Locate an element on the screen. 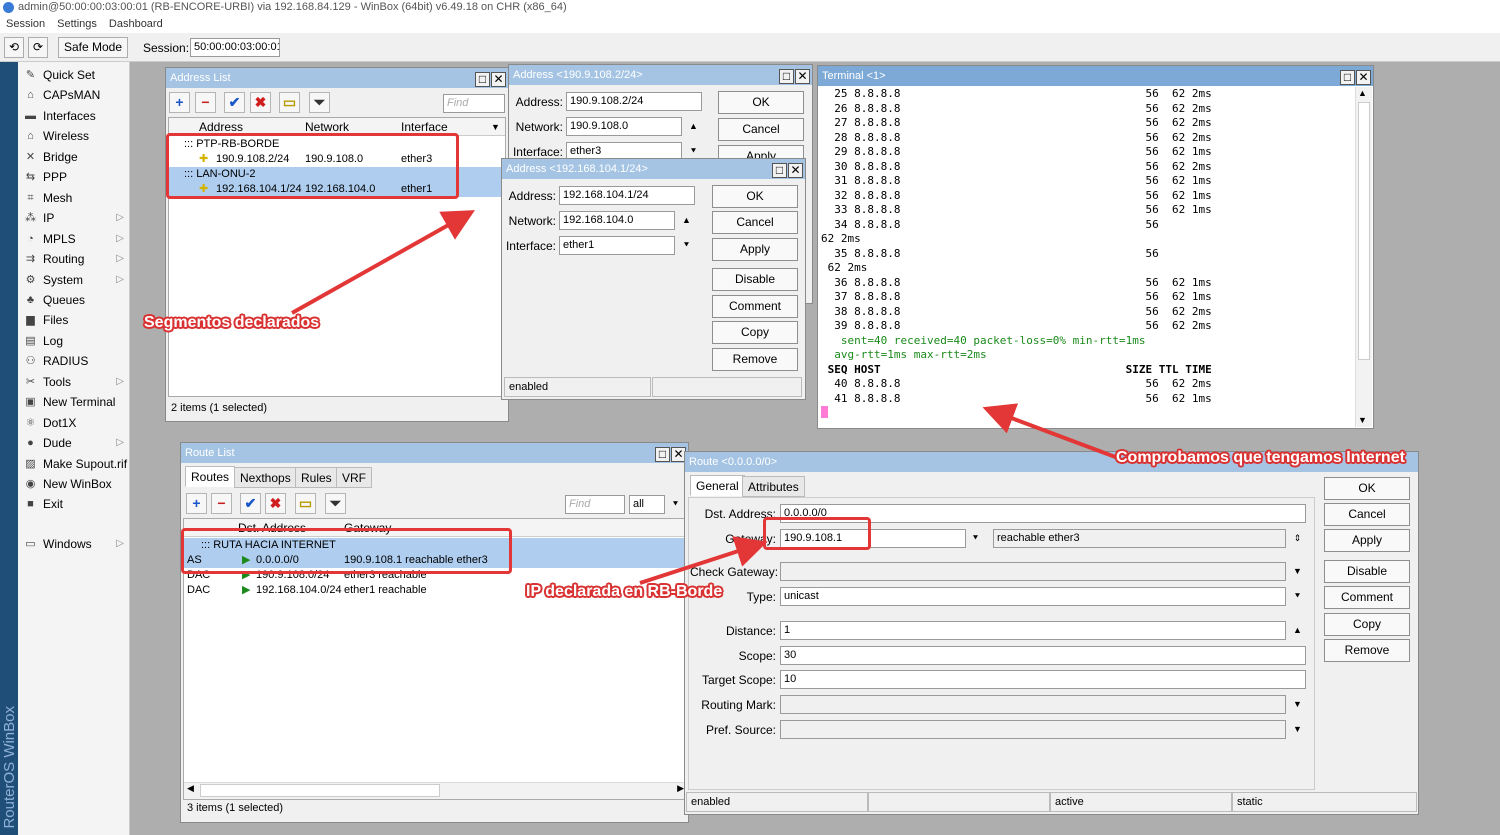  arrow-segmentos is located at coordinates (383, 262).